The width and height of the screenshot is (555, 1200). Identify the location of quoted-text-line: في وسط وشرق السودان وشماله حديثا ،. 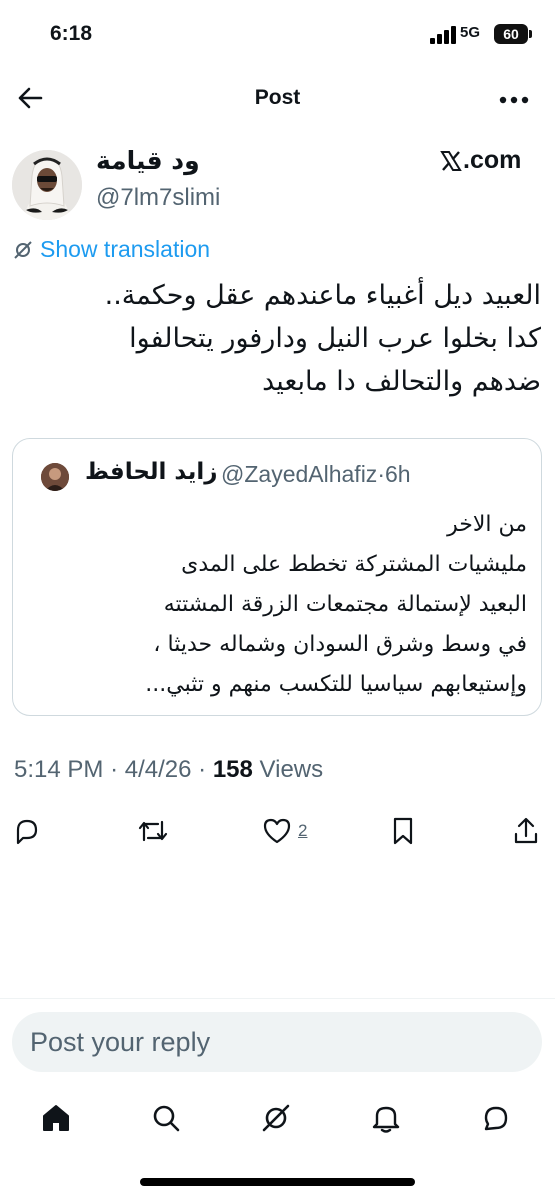
(340, 644).